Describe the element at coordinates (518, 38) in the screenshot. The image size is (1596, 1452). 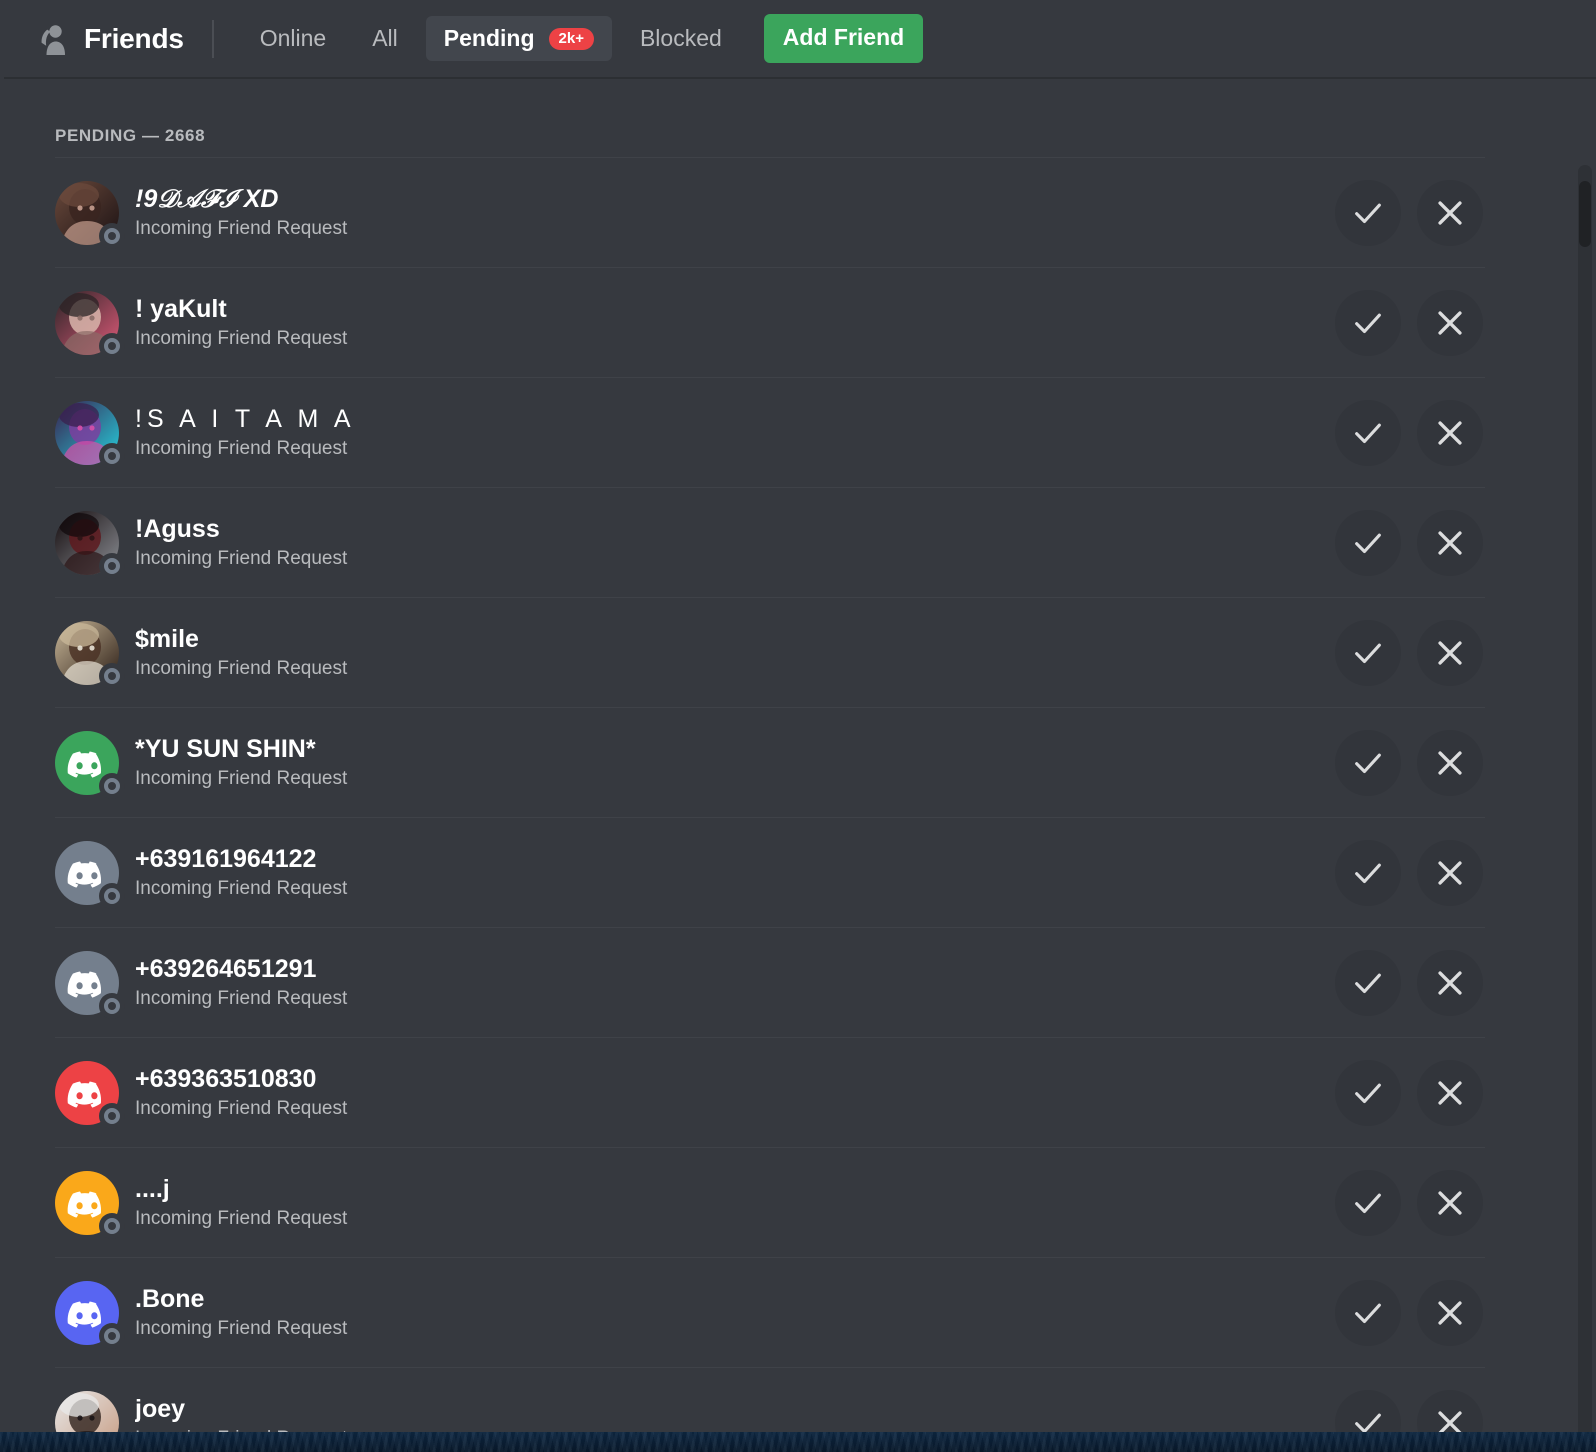
I see `tab-pending: Pending 2k+` at that location.